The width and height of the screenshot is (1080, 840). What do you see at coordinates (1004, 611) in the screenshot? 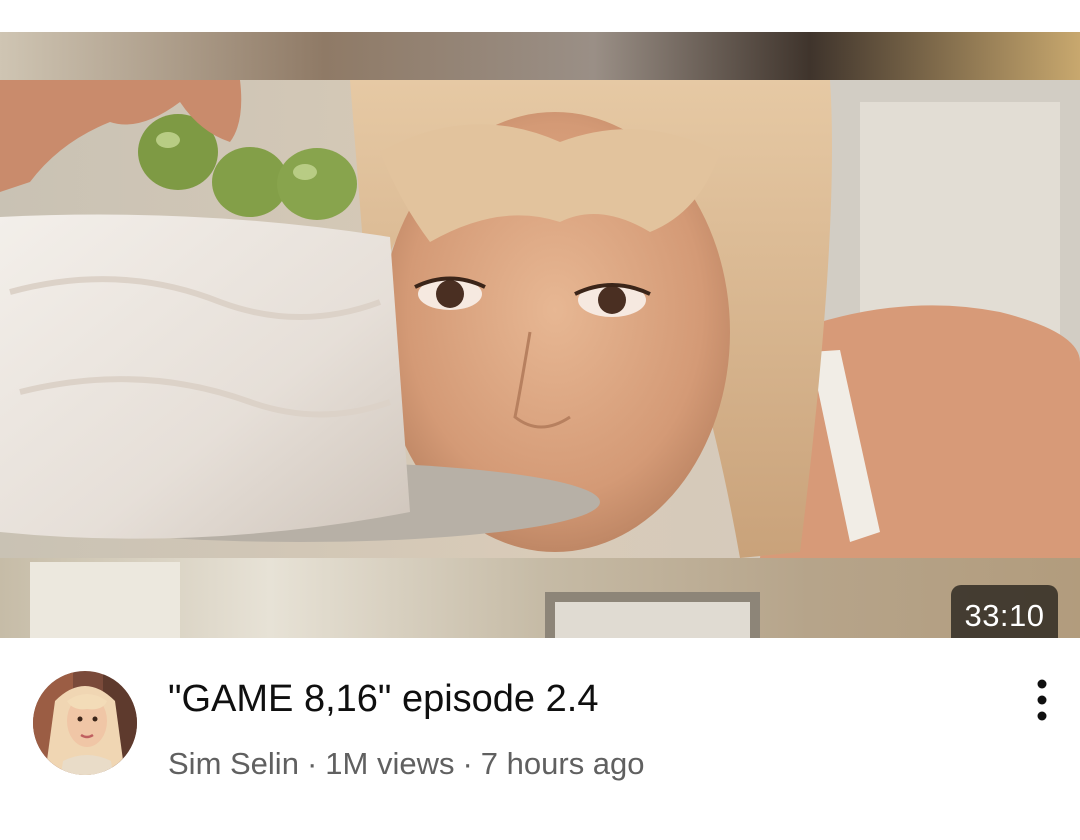
I see `duration-badge: 33:10` at bounding box center [1004, 611].